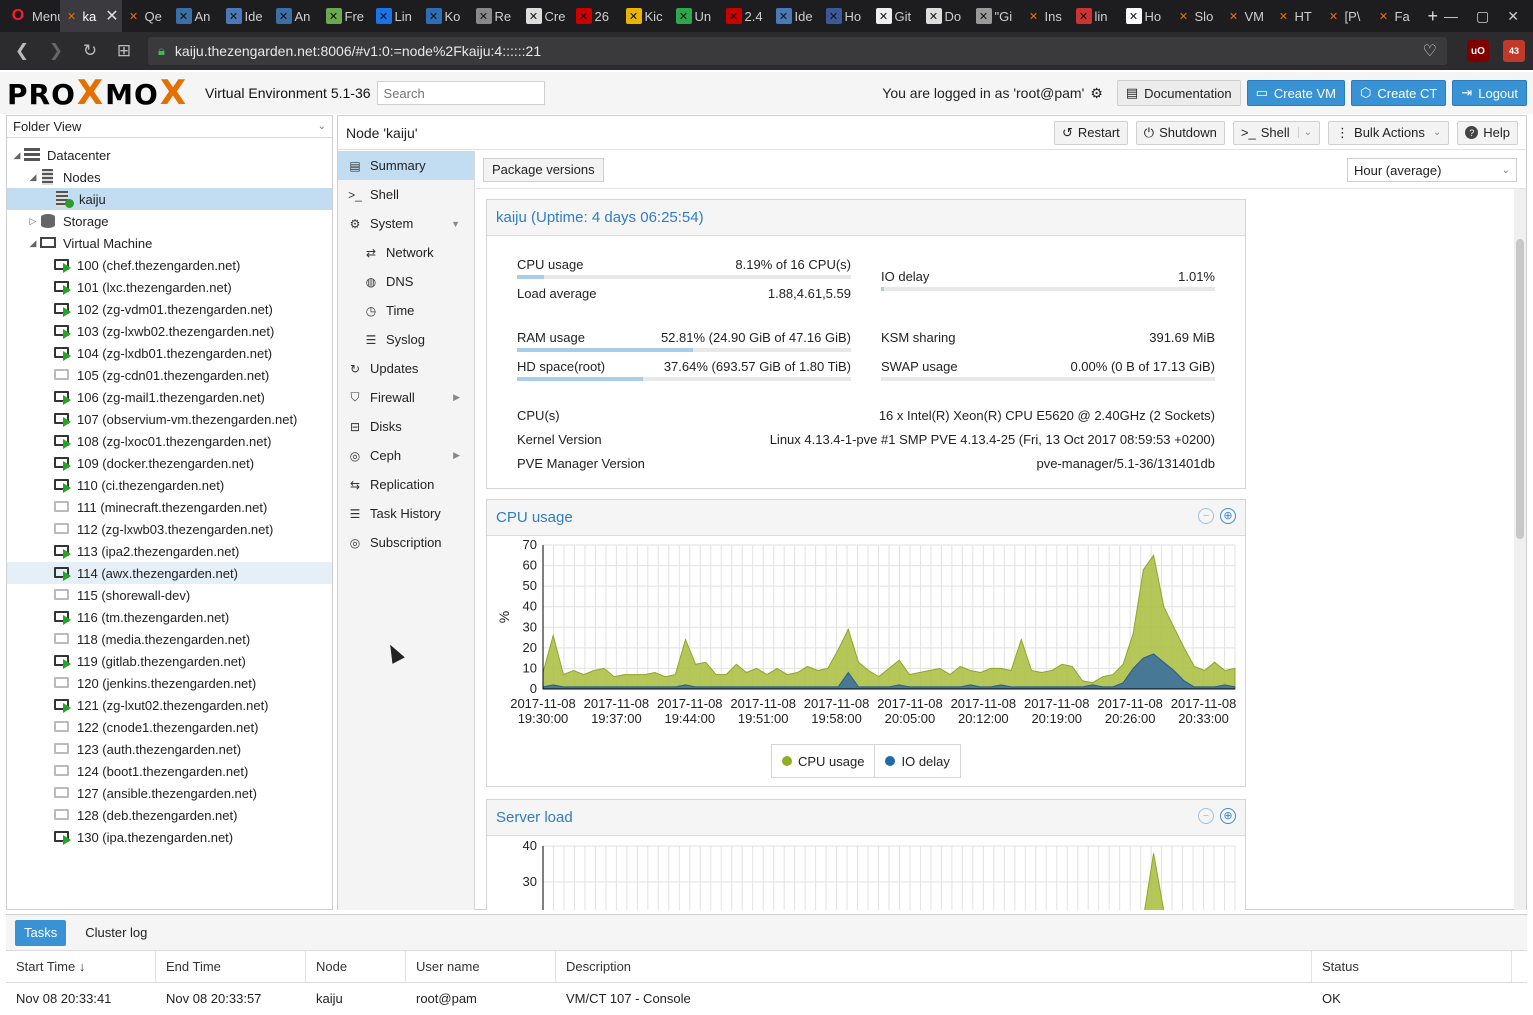 This screenshot has height=1015, width=1533. Describe the element at coordinates (81, 966) in the screenshot. I see `column-header: Start Time ↓` at that location.